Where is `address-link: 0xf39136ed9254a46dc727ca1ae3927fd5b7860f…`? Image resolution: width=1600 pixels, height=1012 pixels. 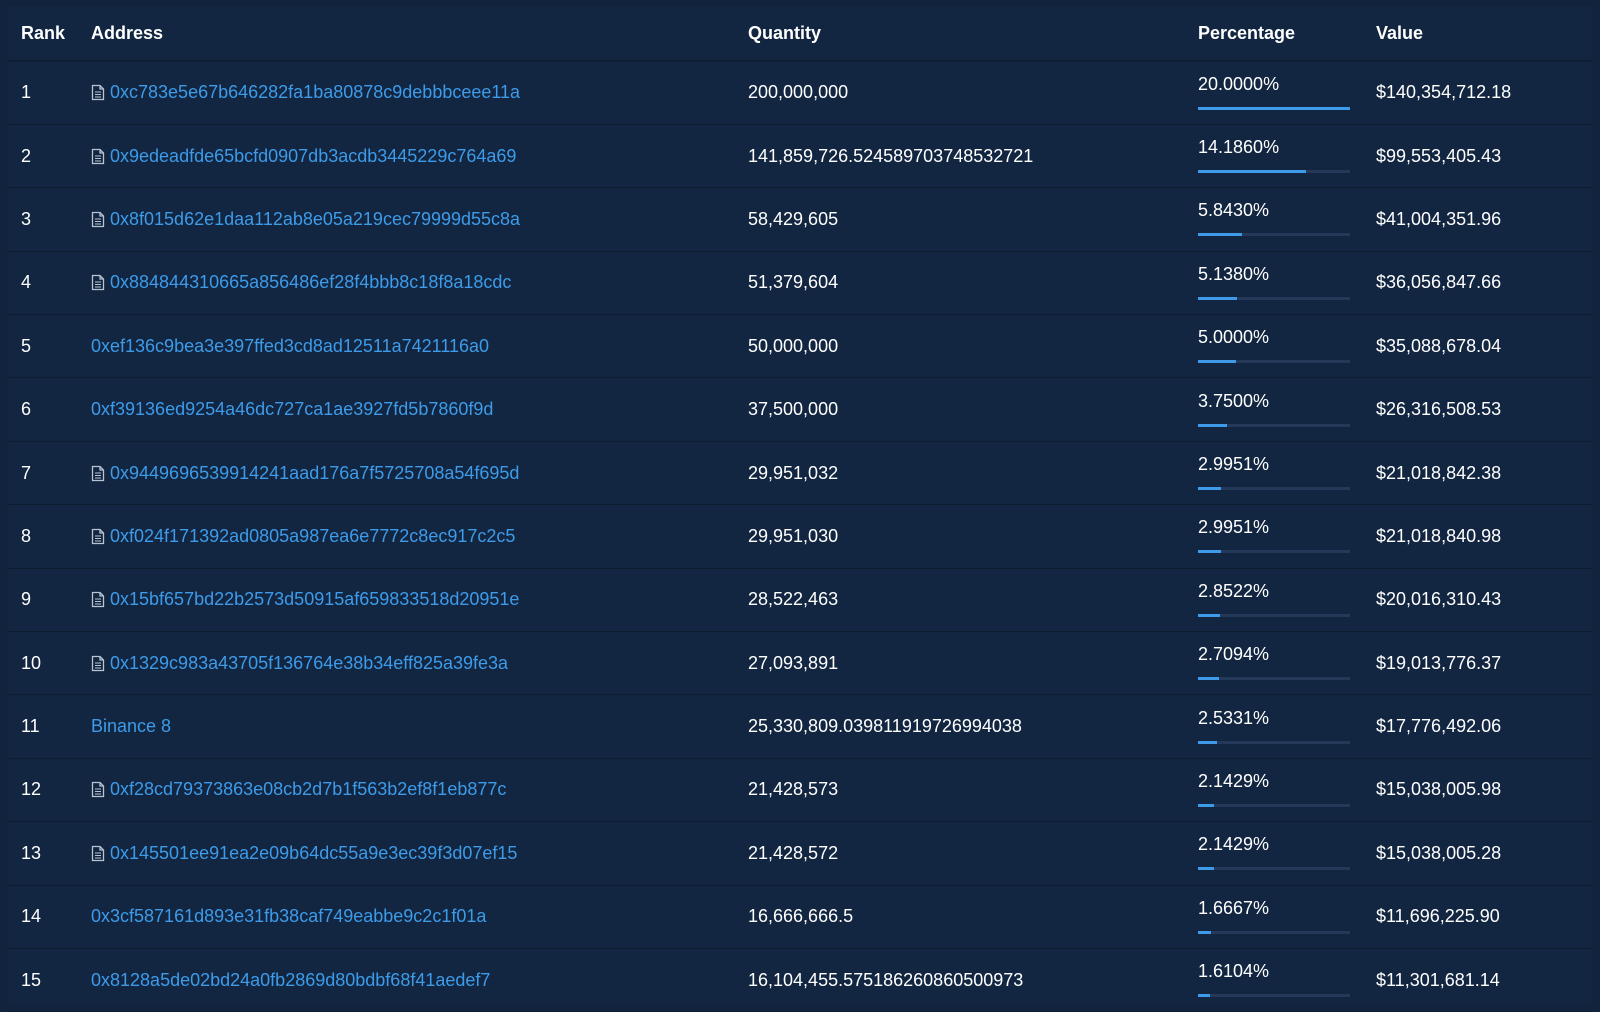 address-link: 0xf39136ed9254a46dc727ca1ae3927fd5b7860f… is located at coordinates (292, 409).